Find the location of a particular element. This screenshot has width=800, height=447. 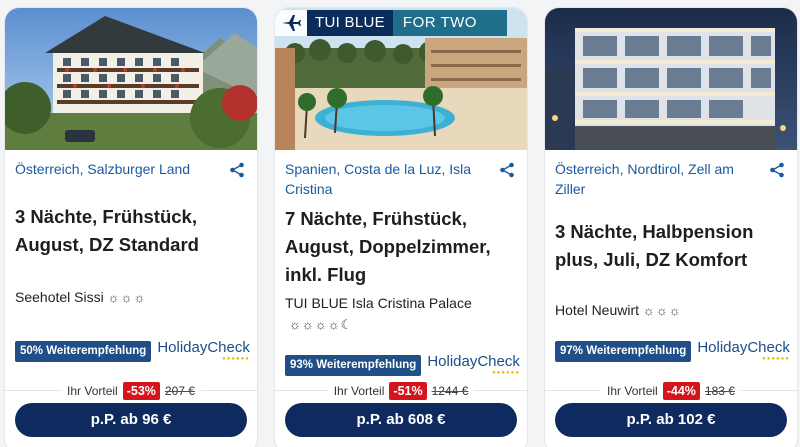

offer-badges: TUI BLUE FOR TWO is located at coordinates (391, 23).